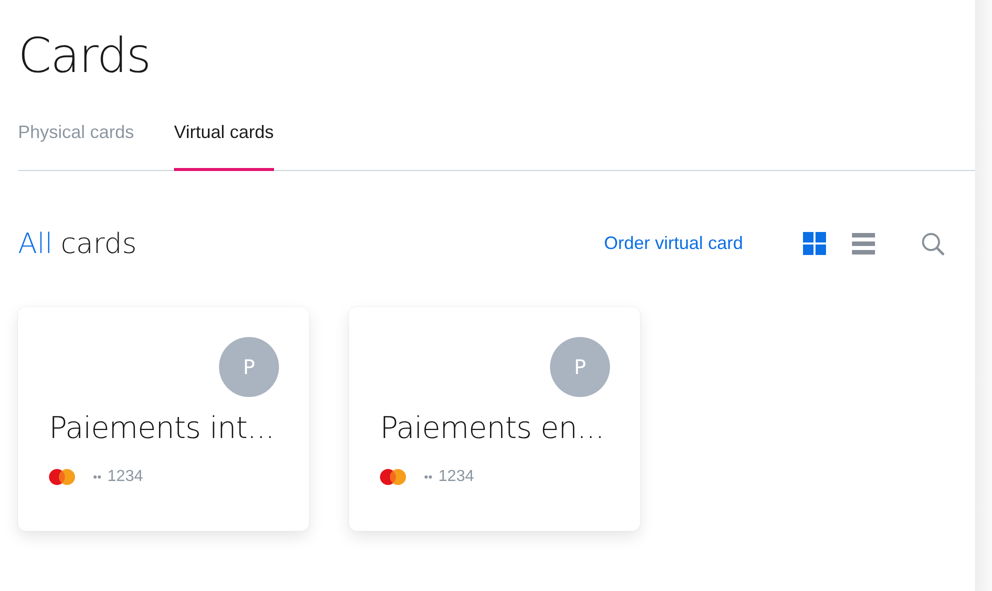 Image resolution: width=992 pixels, height=591 pixels. Describe the element at coordinates (85, 56) in the screenshot. I see `page-title: Cards` at that location.